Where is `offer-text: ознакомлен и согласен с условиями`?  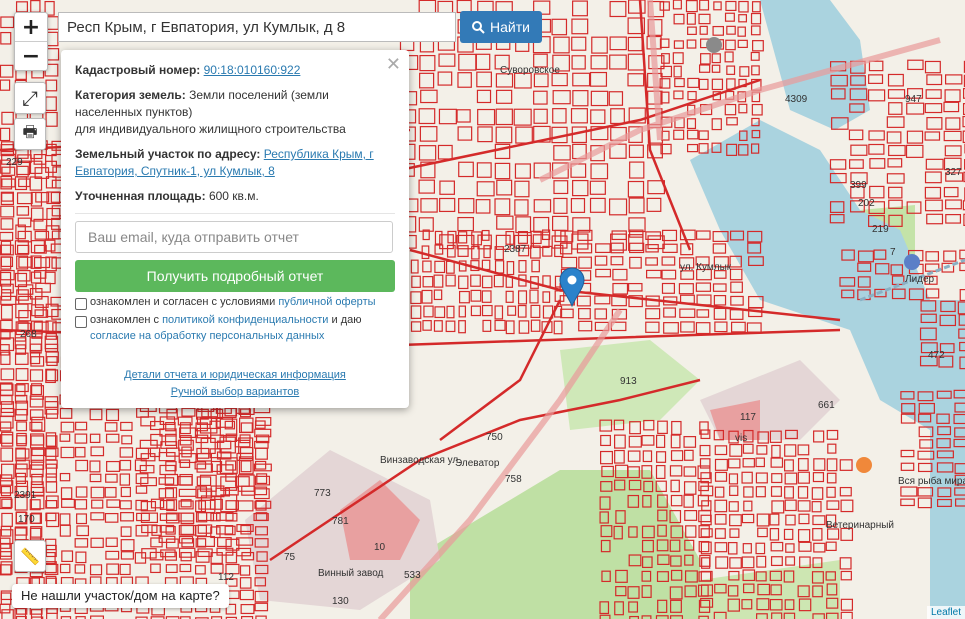 offer-text: ознакомлен и согласен с условиями is located at coordinates (183, 302).